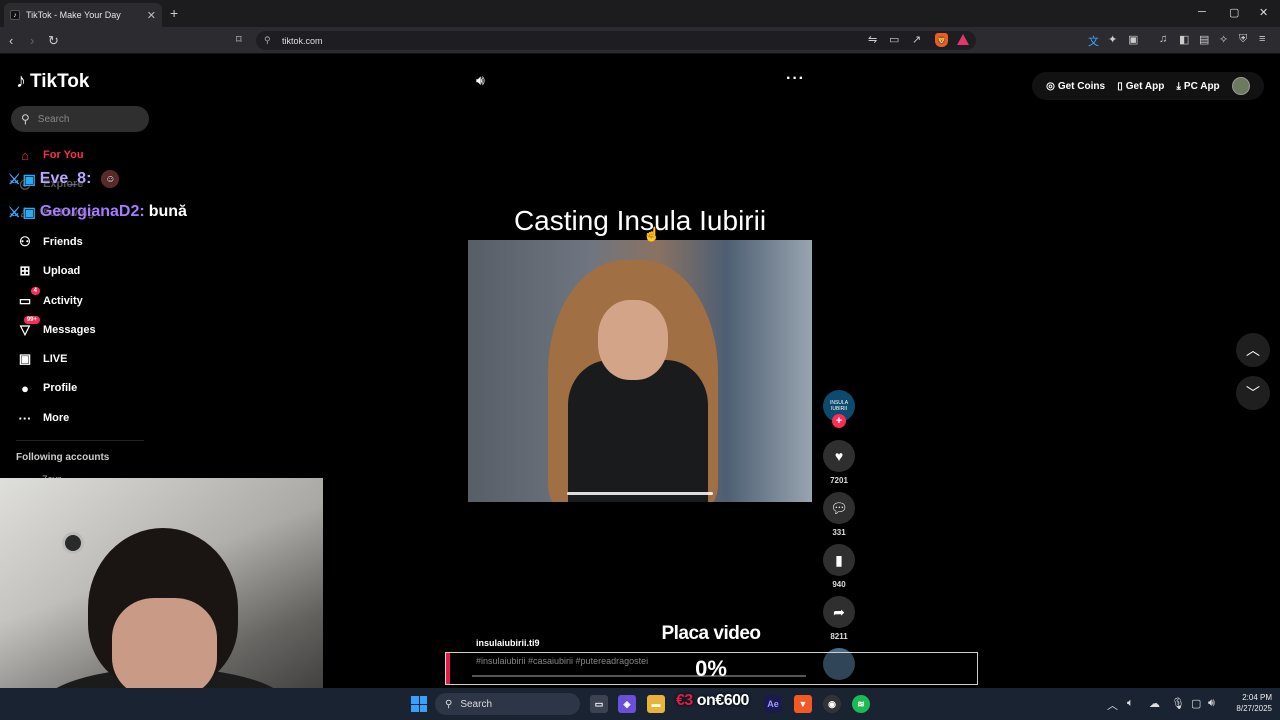 Image resolution: width=1280 pixels, height=720 pixels. What do you see at coordinates (1154, 703) in the screenshot?
I see `network-off-icon: ☁︎` at bounding box center [1154, 703].